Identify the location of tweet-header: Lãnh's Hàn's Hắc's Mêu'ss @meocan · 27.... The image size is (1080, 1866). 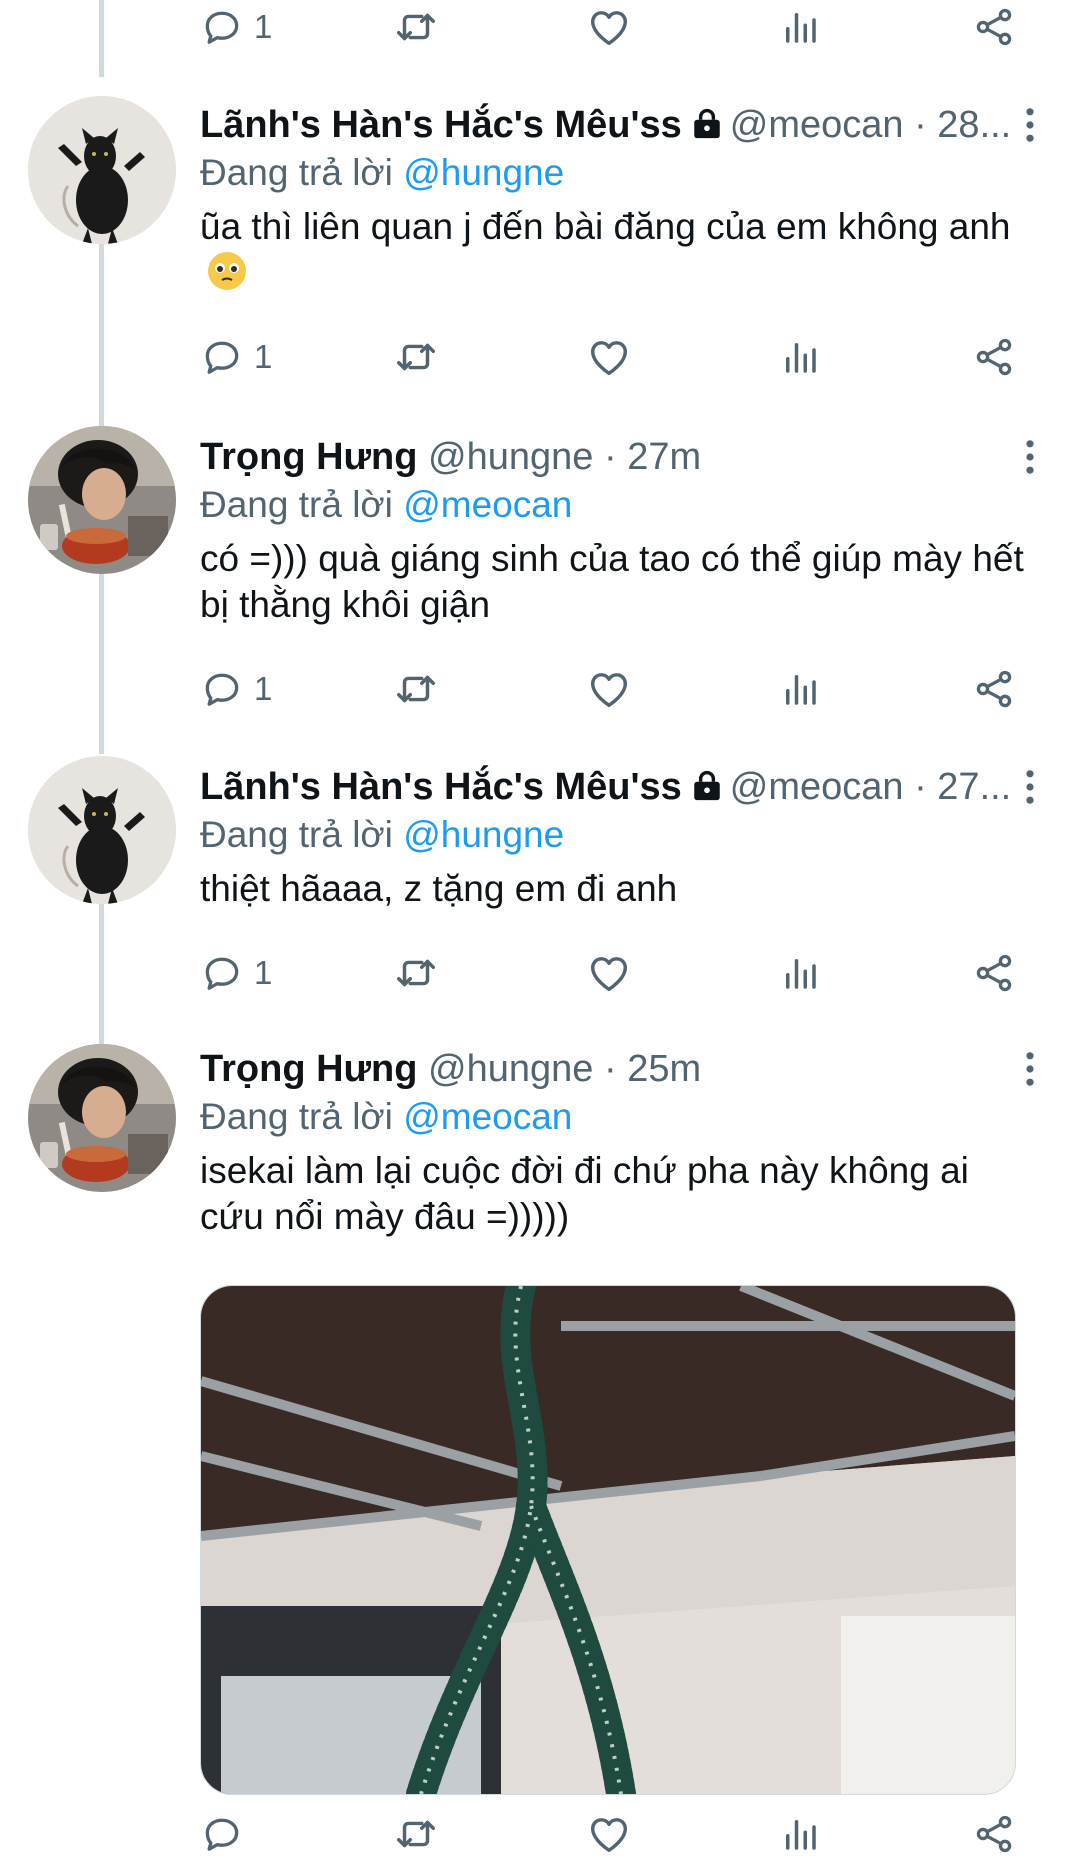
(620, 787).